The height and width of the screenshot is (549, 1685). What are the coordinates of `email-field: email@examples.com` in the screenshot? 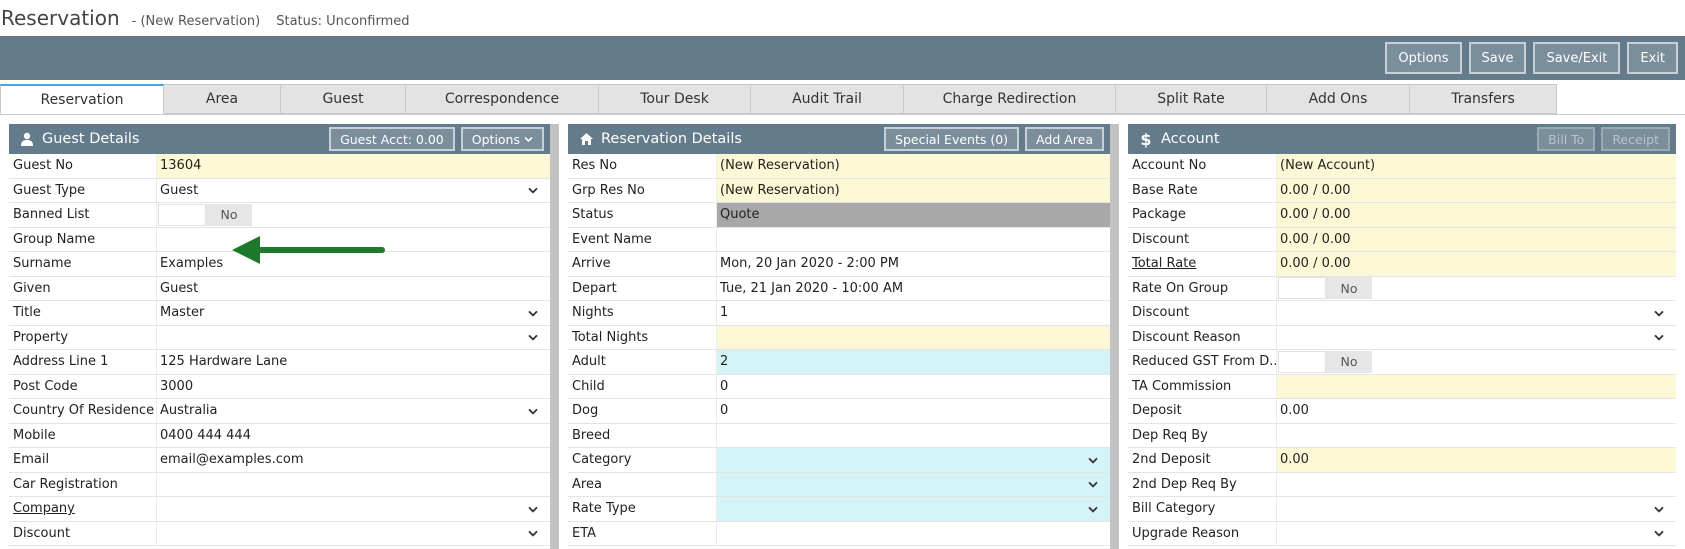 It's located at (353, 460).